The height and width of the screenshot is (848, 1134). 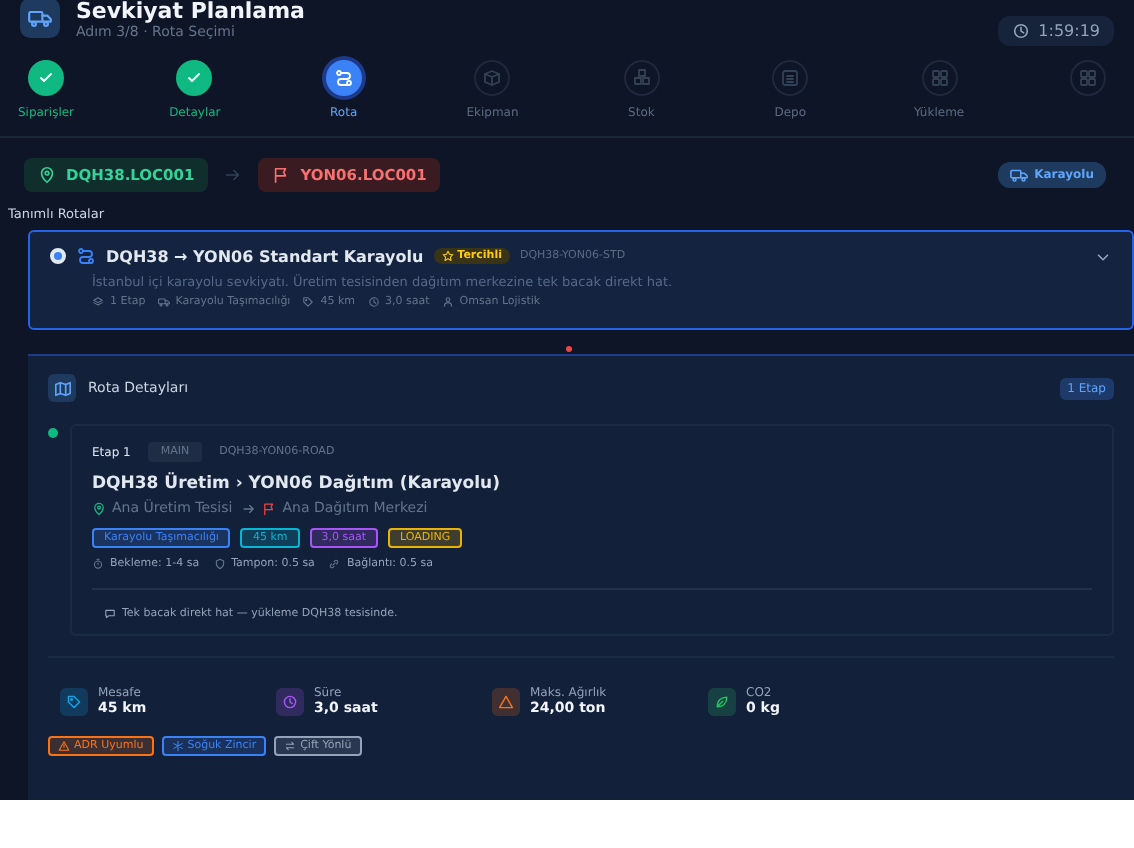 What do you see at coordinates (58, 256) in the screenshot?
I see `radio-button` at bounding box center [58, 256].